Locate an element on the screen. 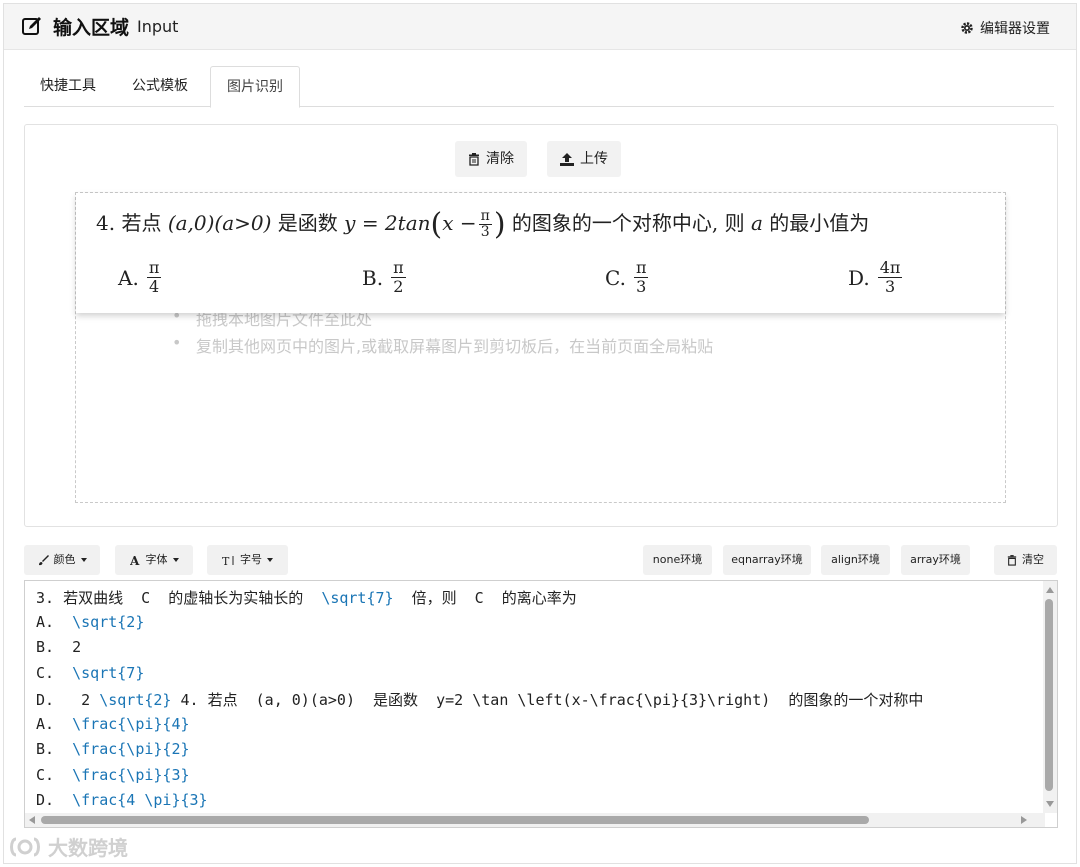  font-label: 字体 is located at coordinates (156, 559).